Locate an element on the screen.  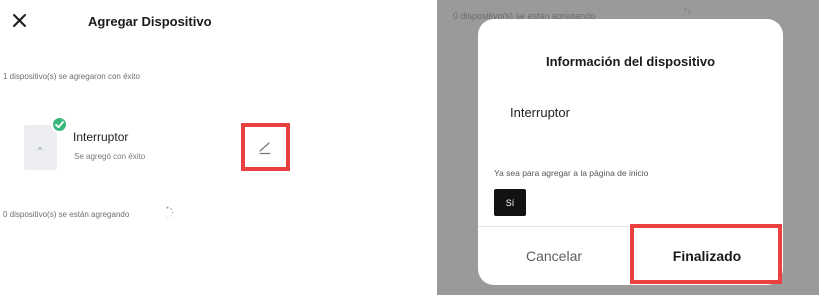
edit-pencil-icon is located at coordinates (265, 148).